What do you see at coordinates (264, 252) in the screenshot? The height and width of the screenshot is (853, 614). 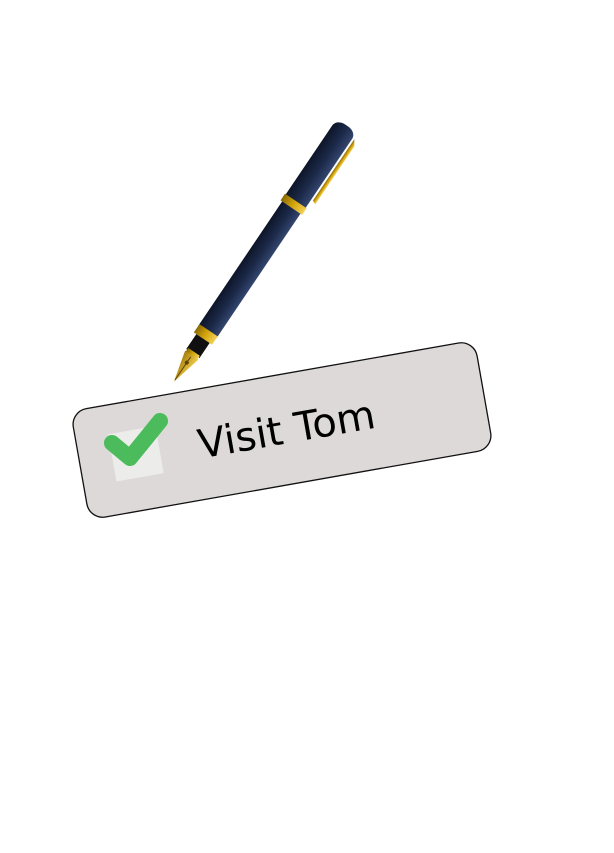 I see `fountain-pen-icon` at bounding box center [264, 252].